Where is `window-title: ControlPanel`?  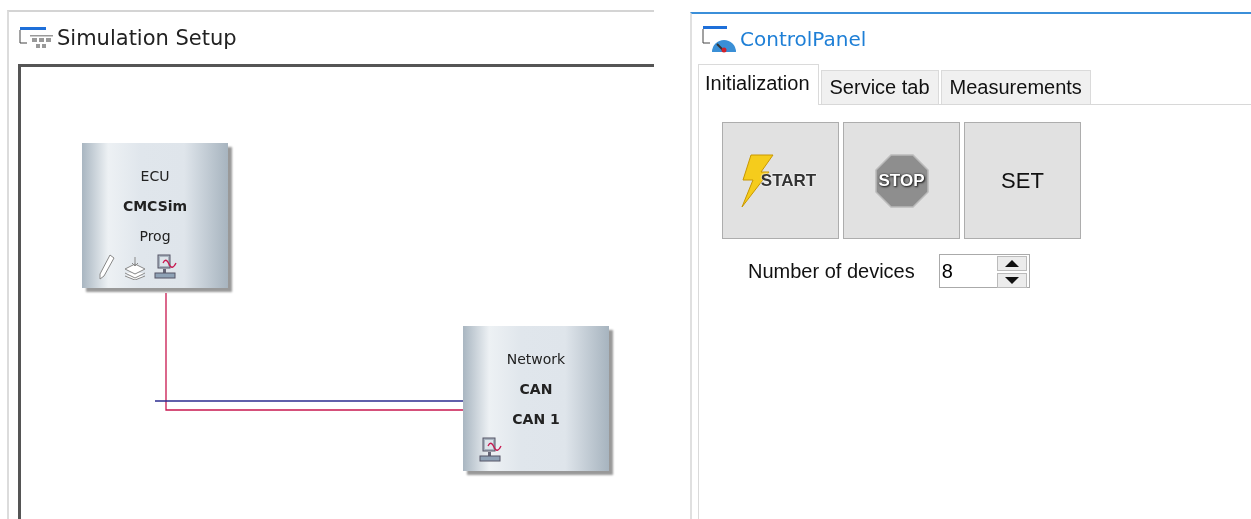 window-title: ControlPanel is located at coordinates (803, 39).